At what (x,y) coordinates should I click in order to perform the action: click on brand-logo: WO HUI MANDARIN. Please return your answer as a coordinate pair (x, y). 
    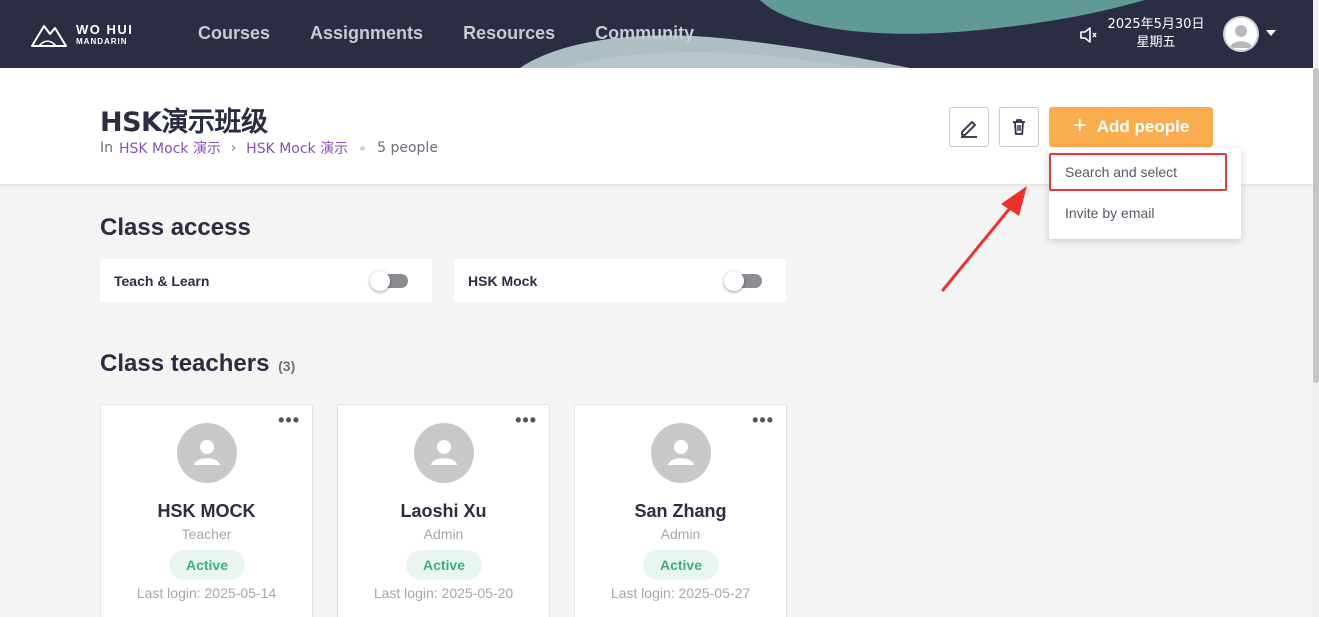
    Looking at the image, I should click on (81, 34).